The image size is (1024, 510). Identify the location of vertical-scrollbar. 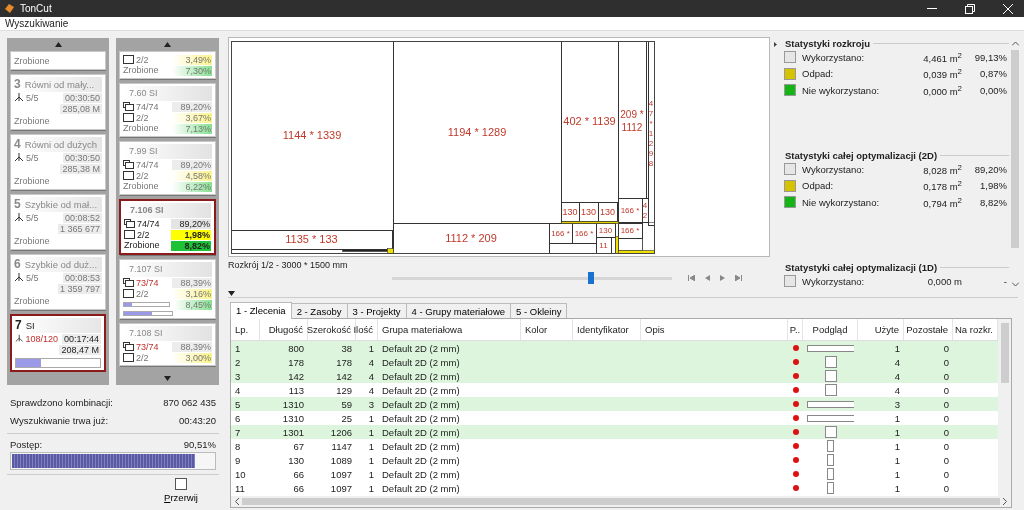
(1004, 407).